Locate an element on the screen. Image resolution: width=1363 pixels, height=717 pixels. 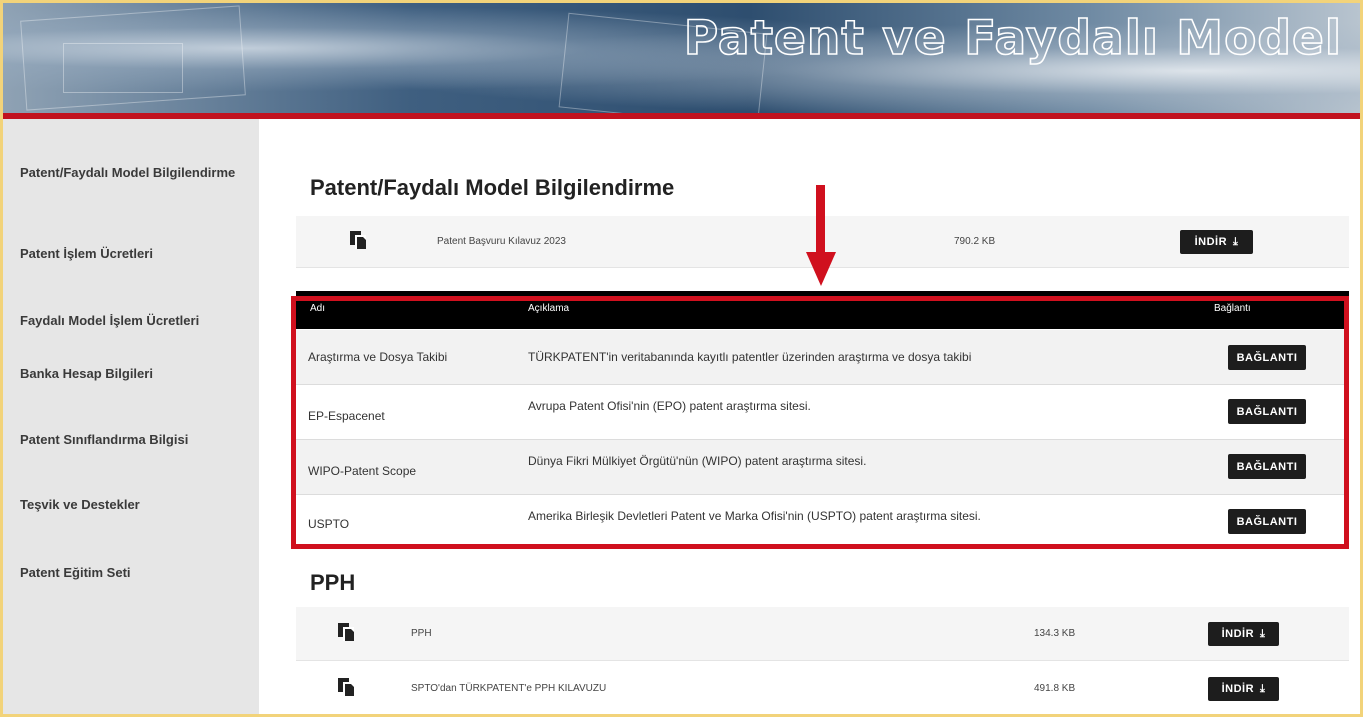
file-name: Patent Başvuru Kılavuz 2023 is located at coordinates (501, 241).